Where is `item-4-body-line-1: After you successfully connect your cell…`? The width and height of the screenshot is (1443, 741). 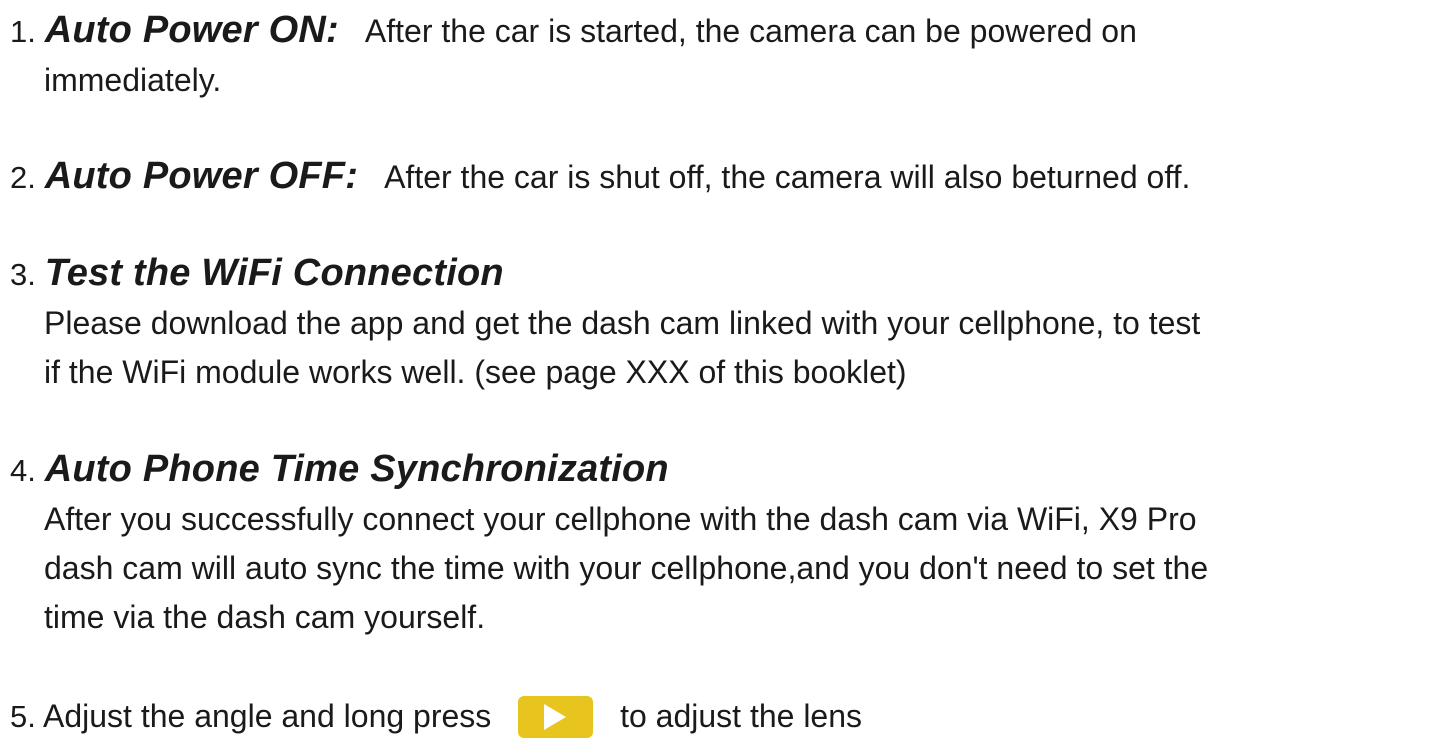 item-4-body-line-1: After you successfully connect your cell… is located at coordinates (738, 519).